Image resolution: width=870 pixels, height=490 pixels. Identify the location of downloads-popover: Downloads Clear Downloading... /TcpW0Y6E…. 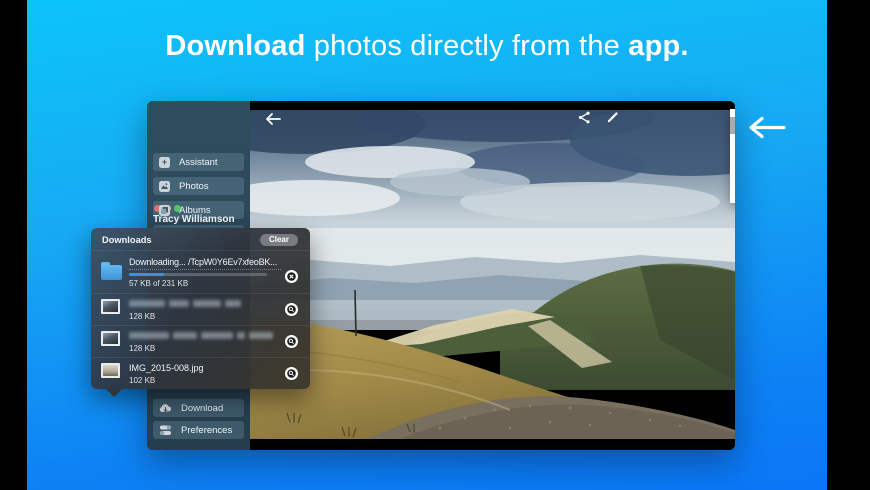
(200, 308).